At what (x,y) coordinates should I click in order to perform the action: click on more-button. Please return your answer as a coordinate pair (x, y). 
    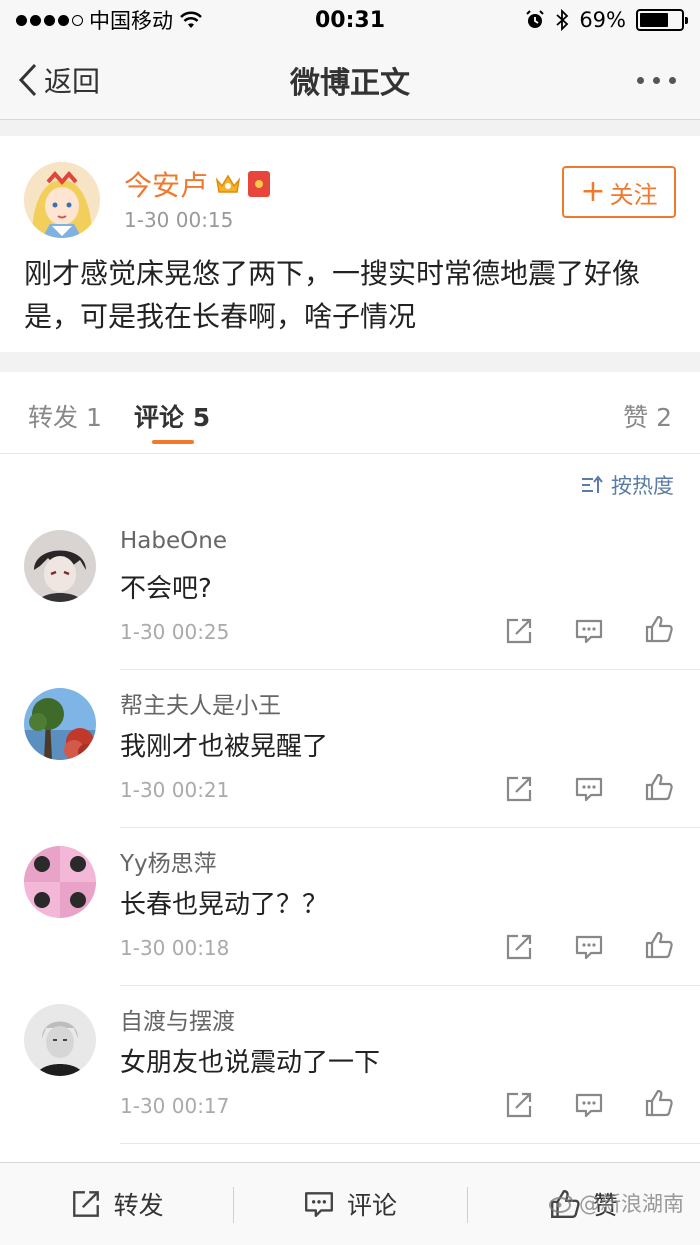
    Looking at the image, I should click on (656, 80).